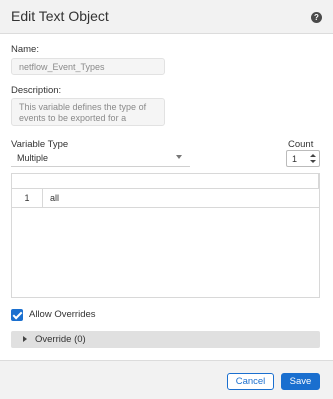  I want to click on stepper-up-icon, so click(313, 155).